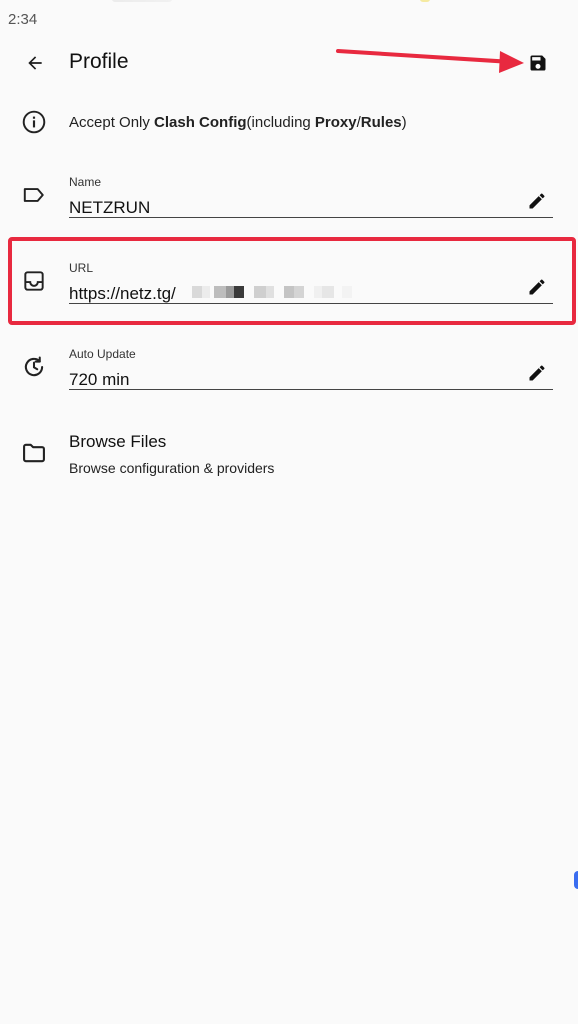 This screenshot has width=578, height=1024. I want to click on app-bar: Profile, so click(289, 63).